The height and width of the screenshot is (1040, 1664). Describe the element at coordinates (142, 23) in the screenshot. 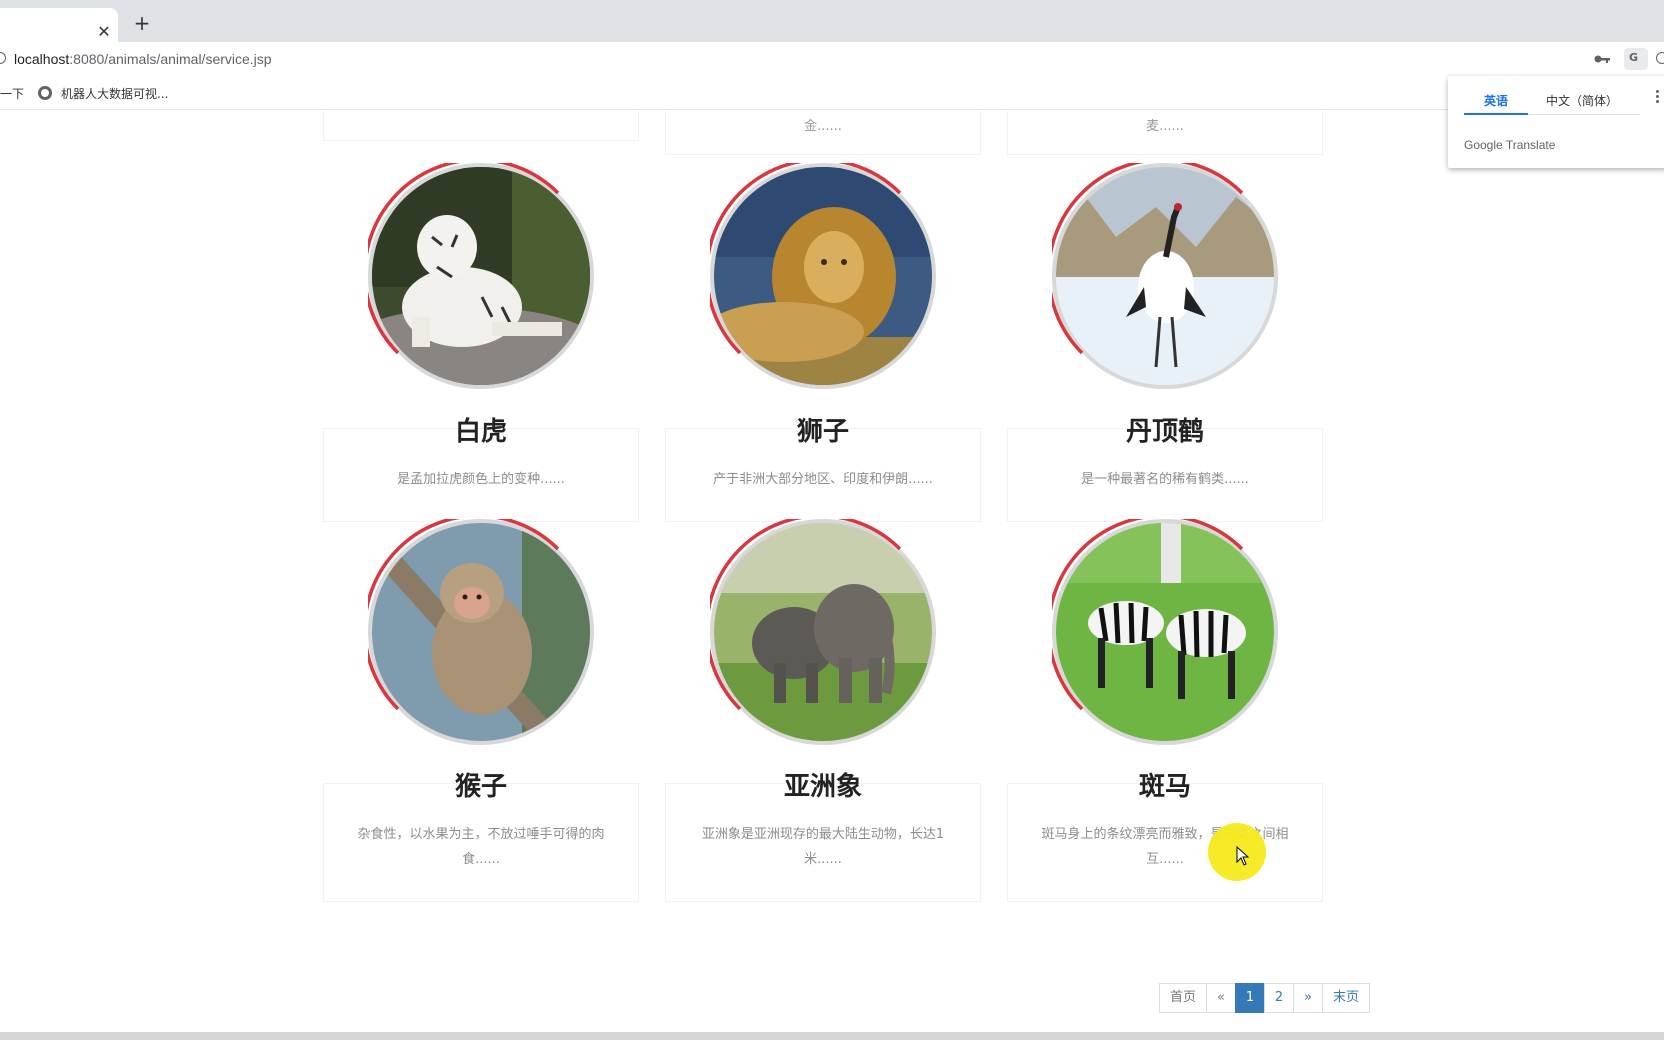

I see `new-tab-icon: +` at that location.